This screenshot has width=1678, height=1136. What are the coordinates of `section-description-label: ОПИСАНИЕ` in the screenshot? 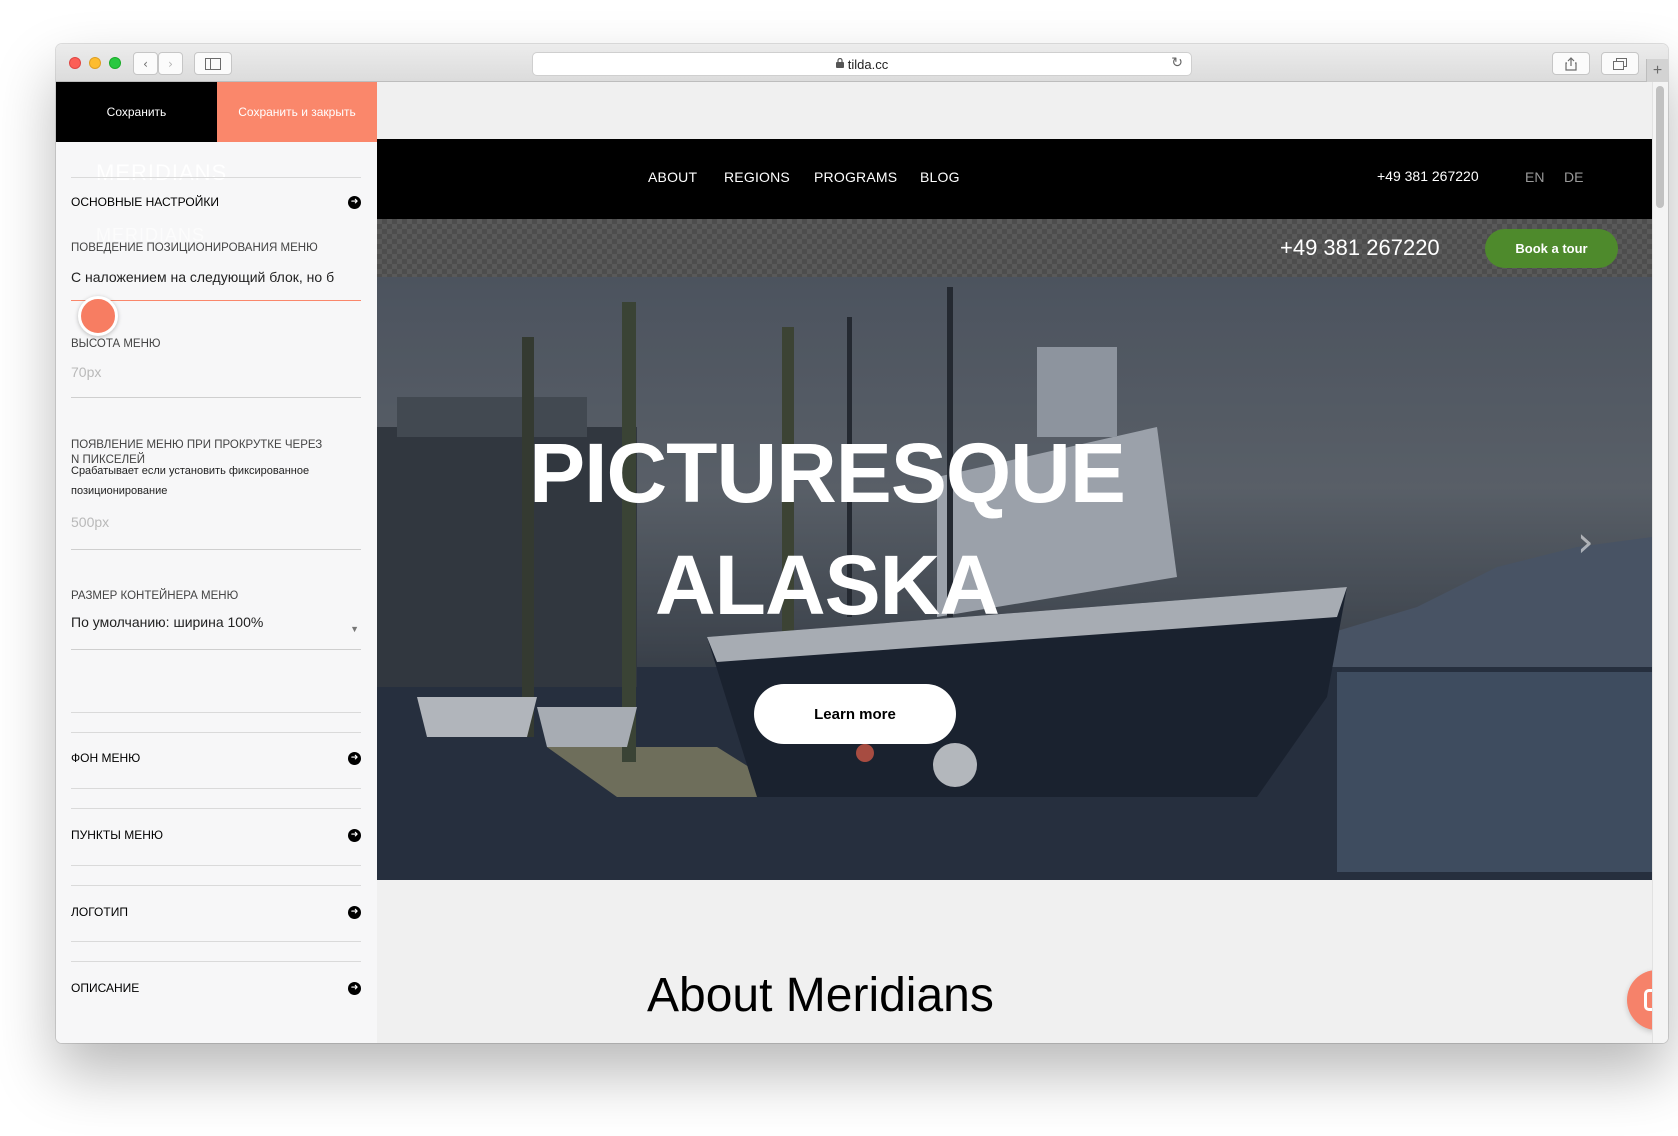 It's located at (105, 988).